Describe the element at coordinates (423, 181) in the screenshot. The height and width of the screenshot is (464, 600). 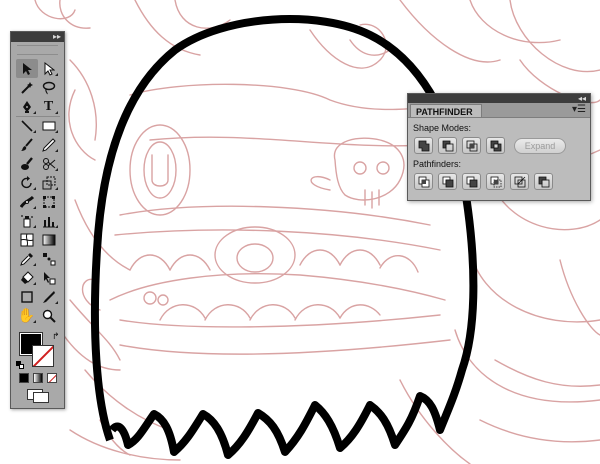
I see `divide-icon` at that location.